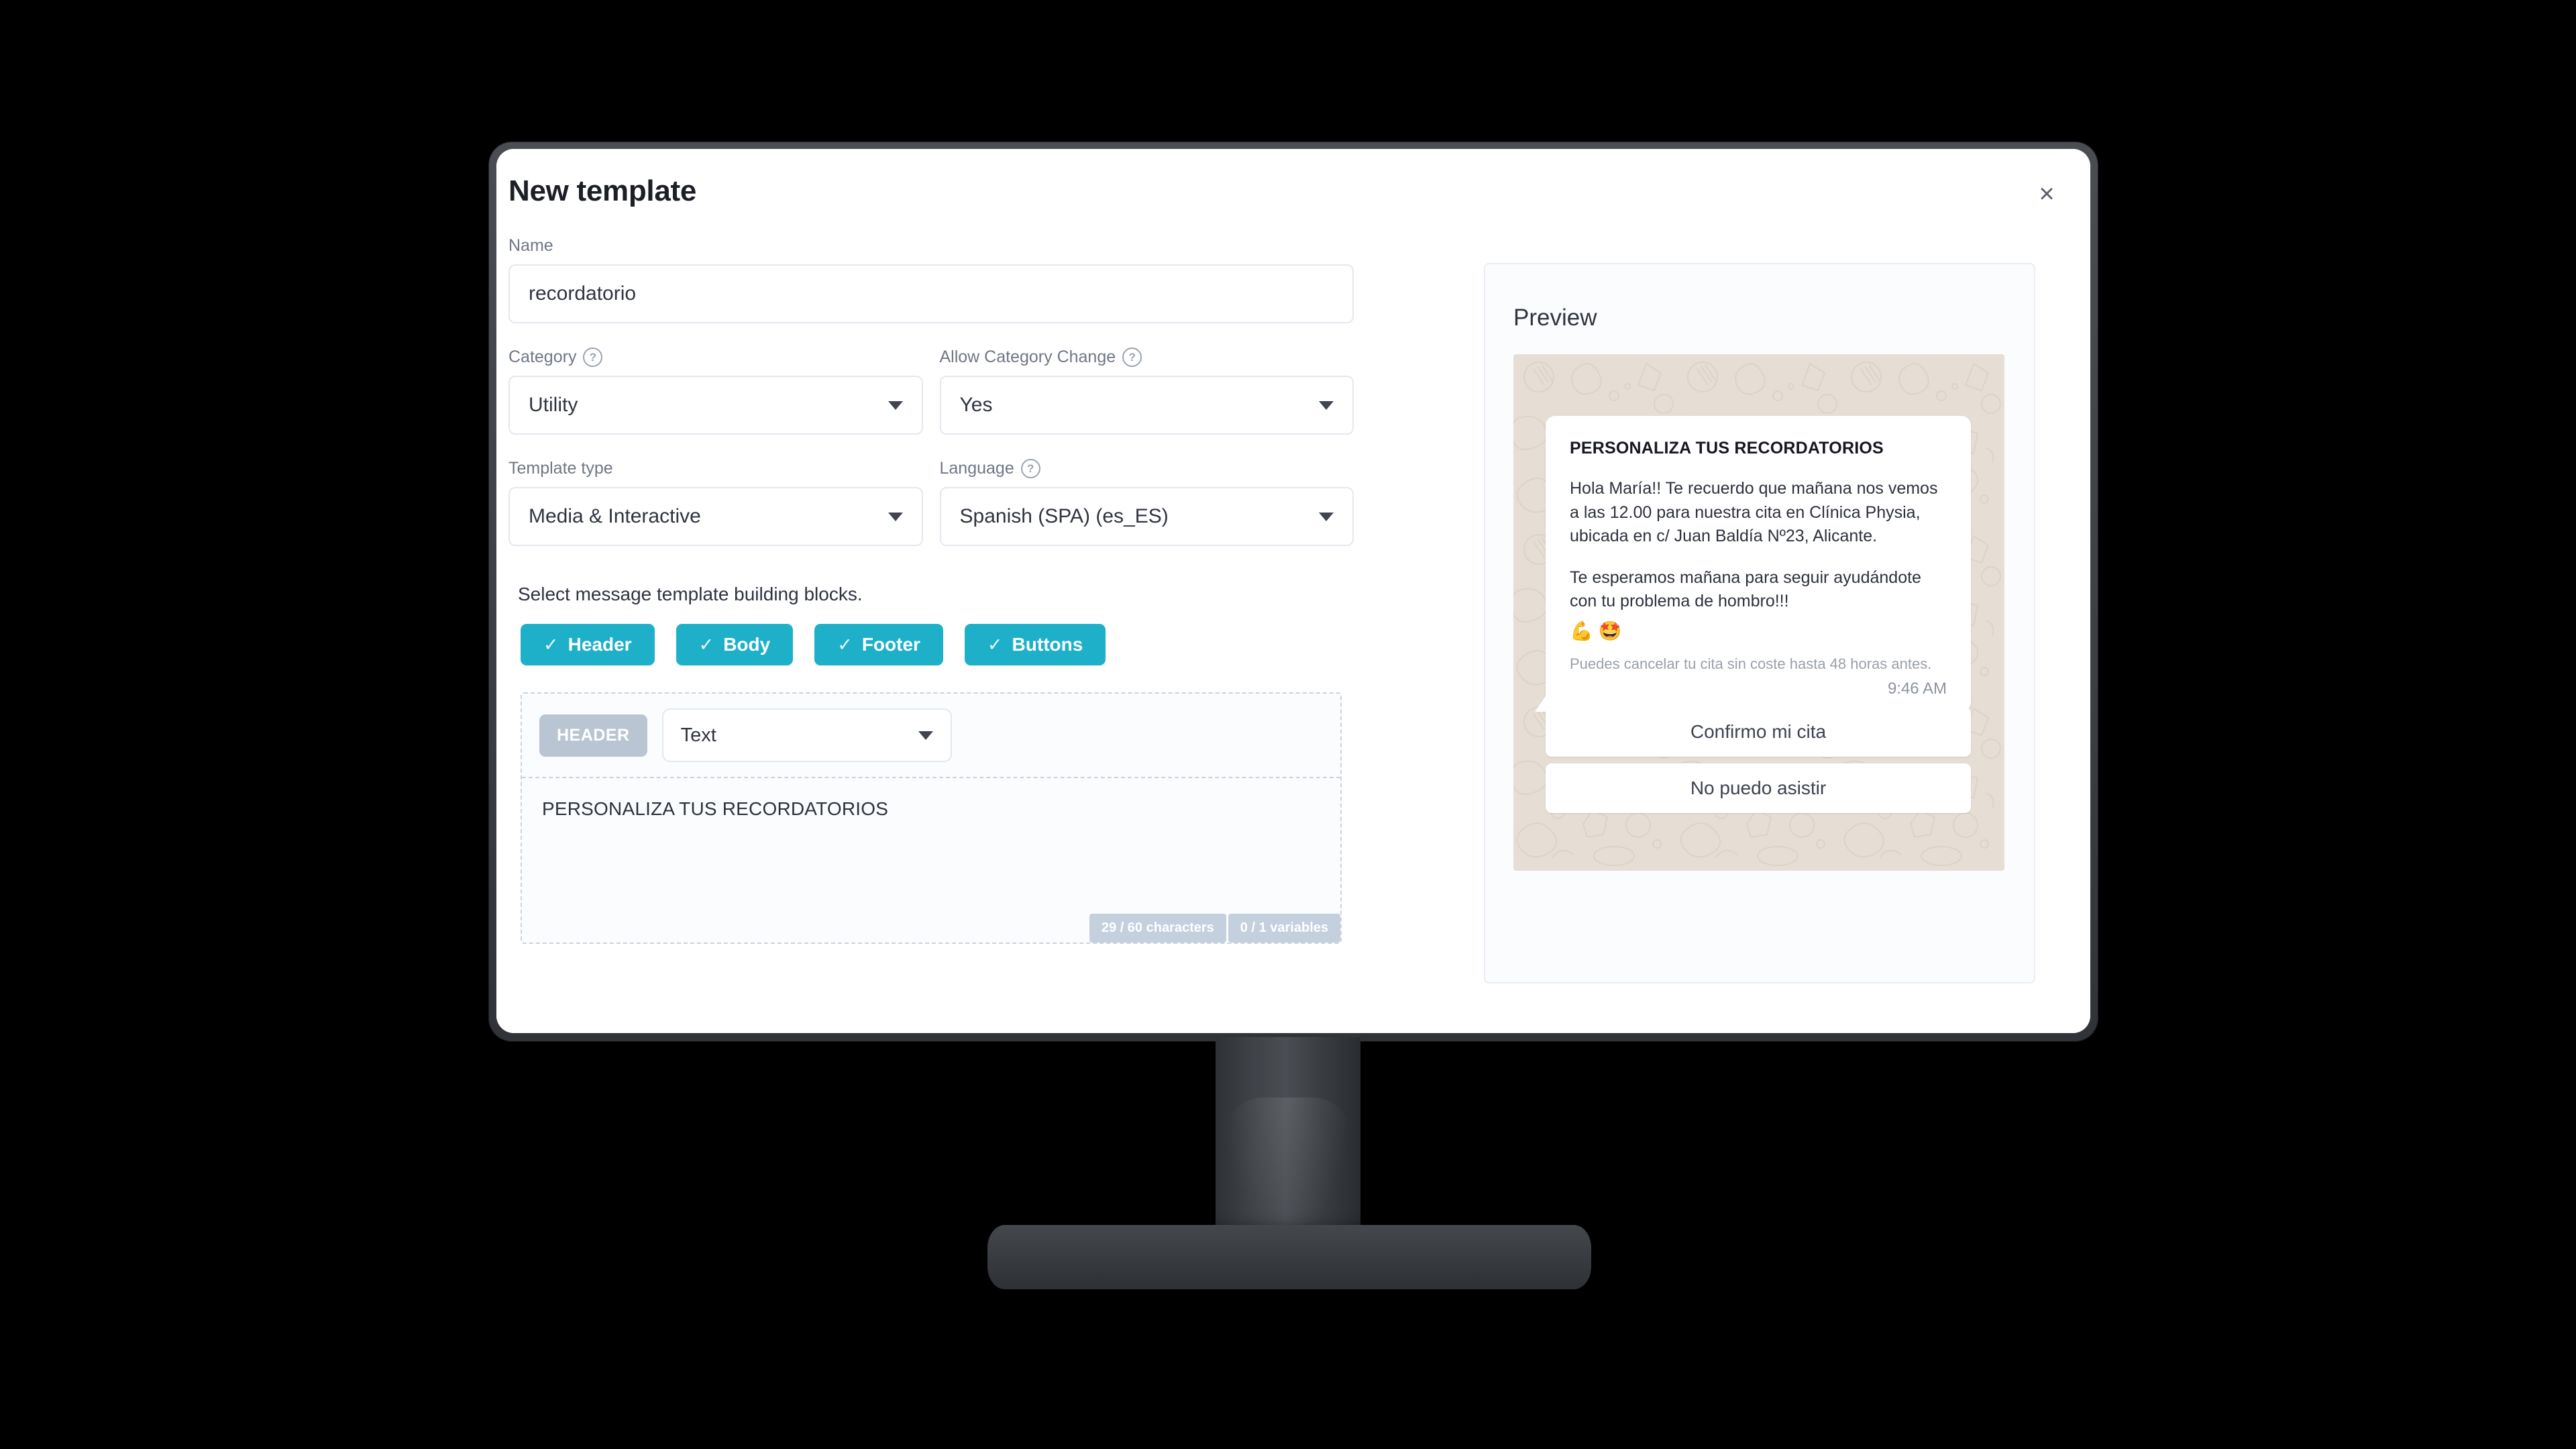 Image resolution: width=2576 pixels, height=1449 pixels. I want to click on name-label-text: Name, so click(530, 245).